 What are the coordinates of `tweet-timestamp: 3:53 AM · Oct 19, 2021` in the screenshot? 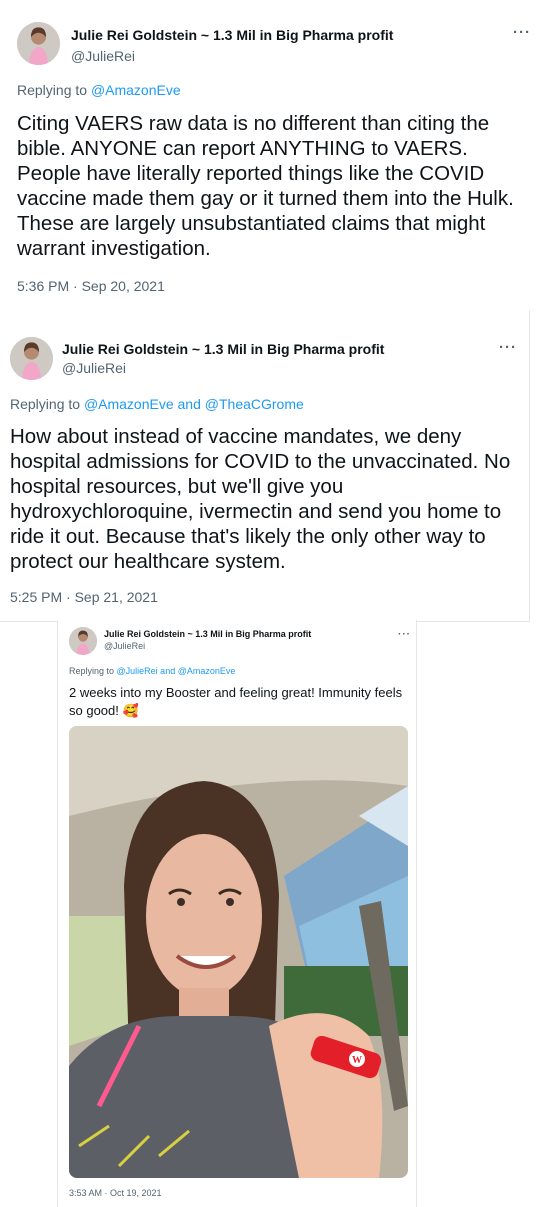 It's located at (115, 1193).